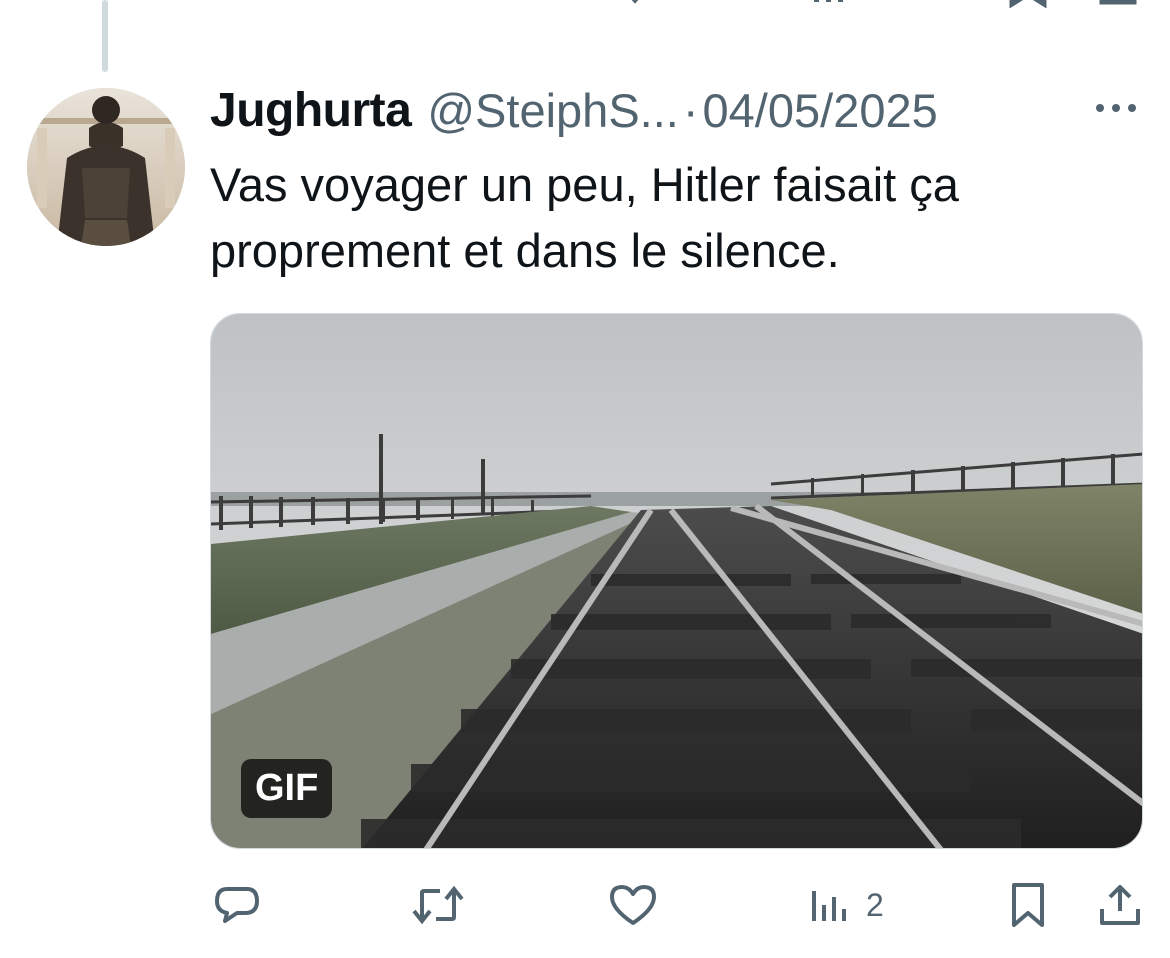 The height and width of the screenshot is (958, 1170). I want to click on views-button: 2, so click(846, 905).